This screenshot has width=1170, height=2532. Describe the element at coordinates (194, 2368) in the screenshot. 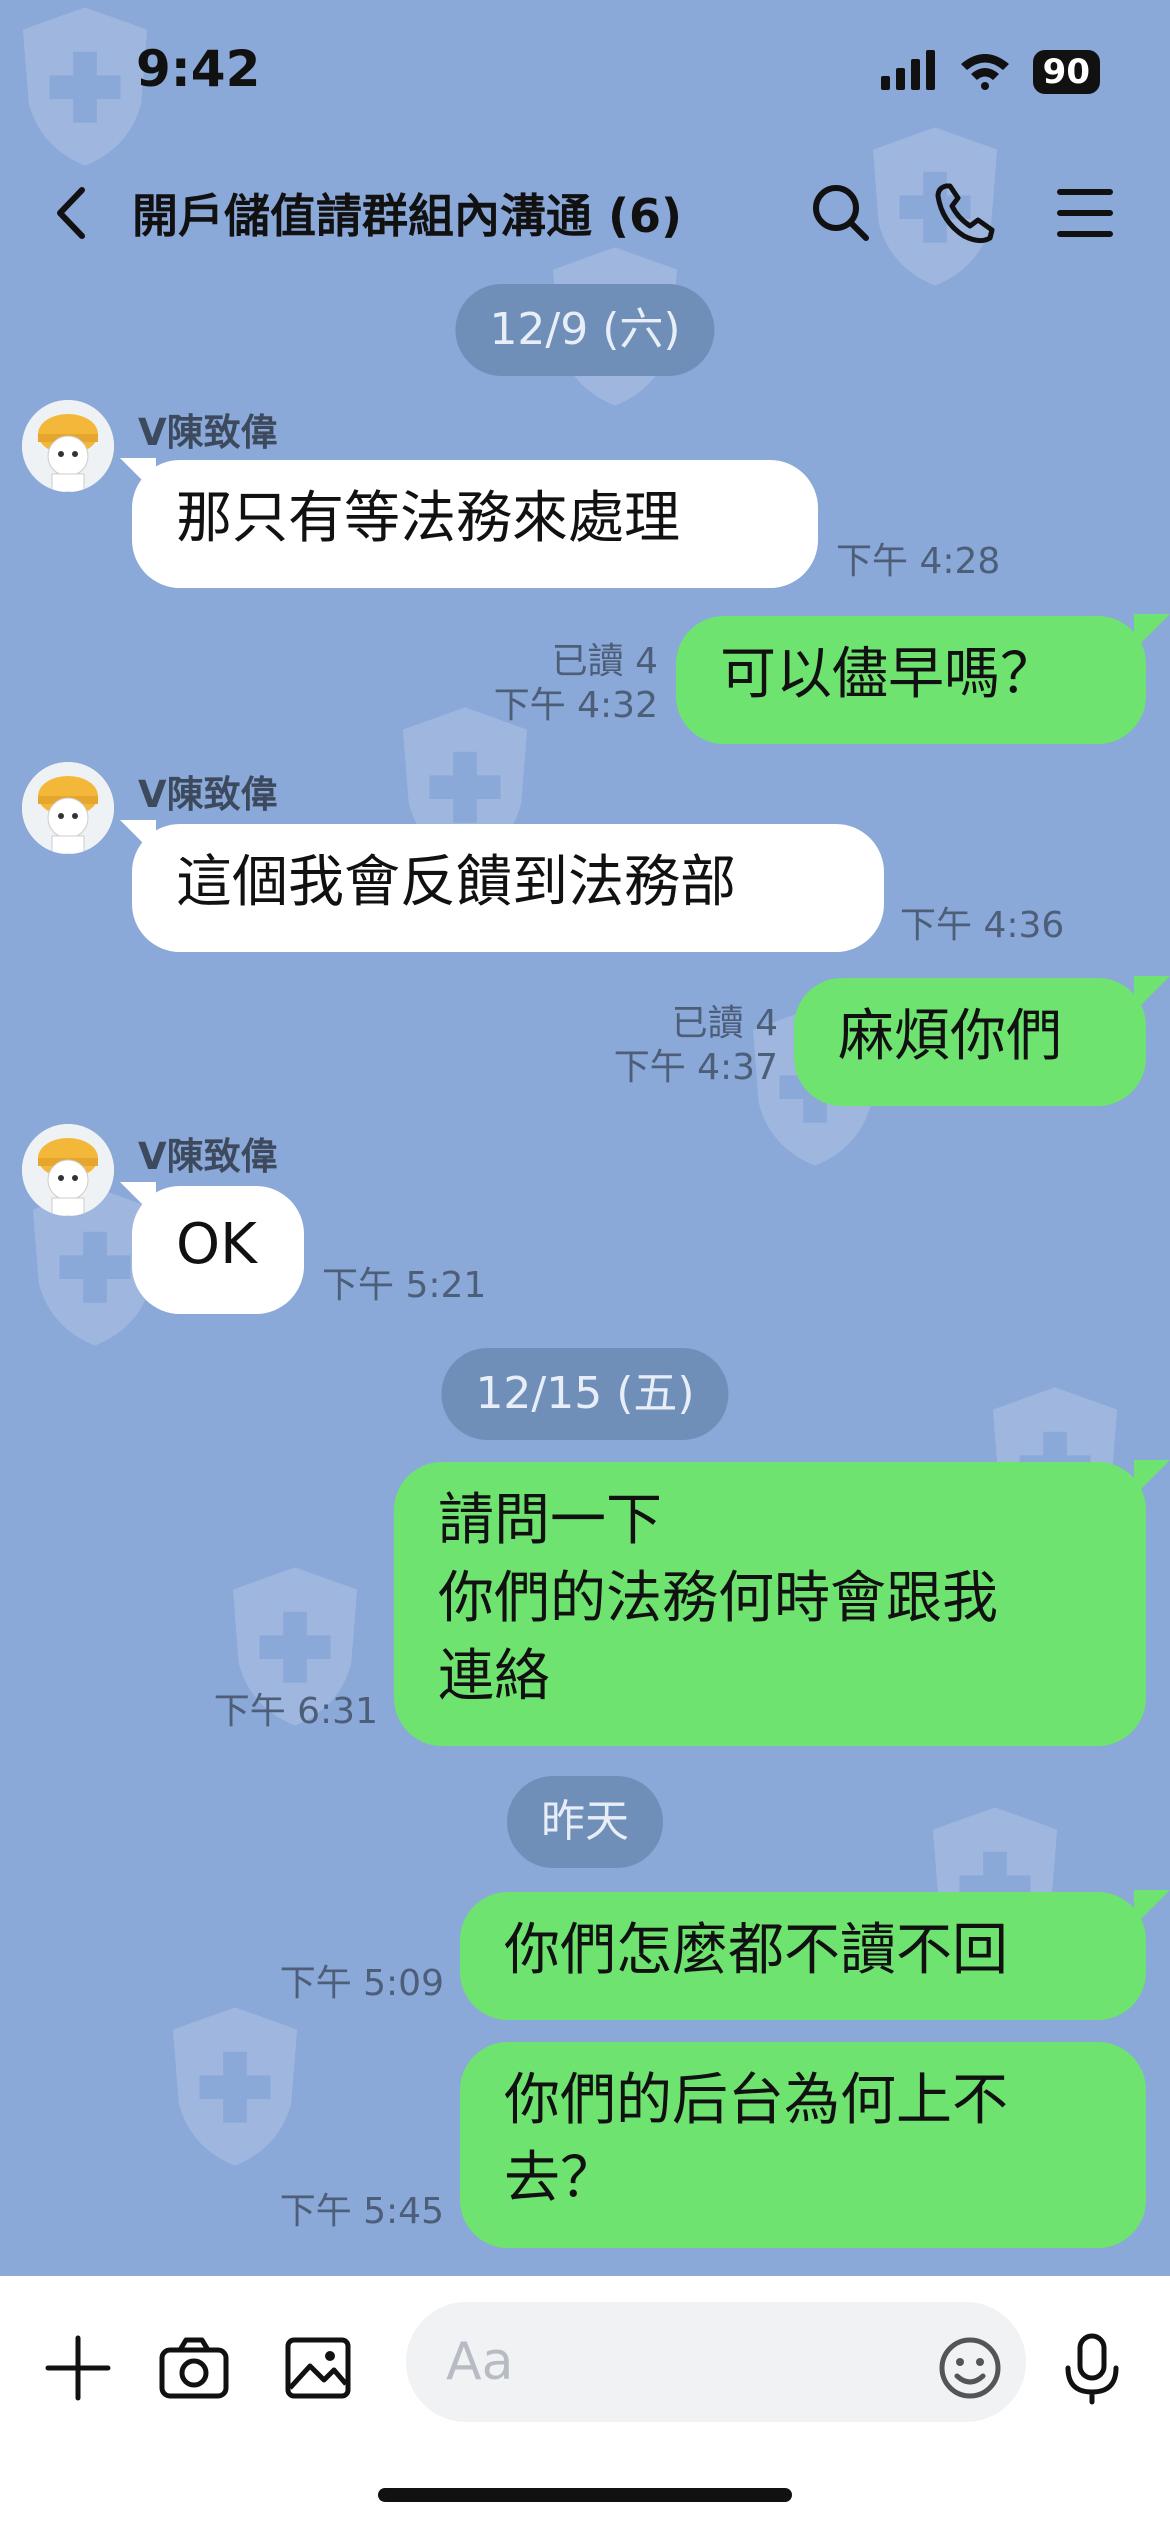

I see `camera-icon` at that location.